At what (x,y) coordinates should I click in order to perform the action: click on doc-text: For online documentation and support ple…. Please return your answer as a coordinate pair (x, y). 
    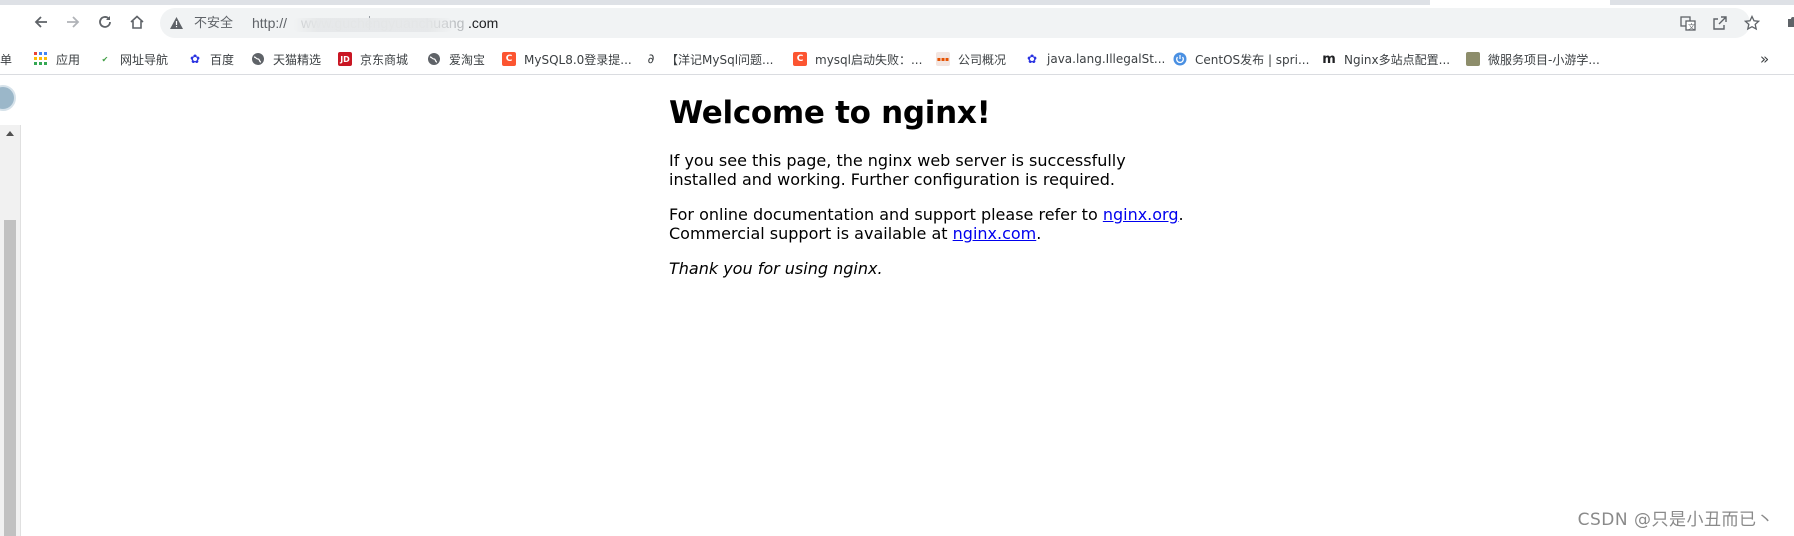
    Looking at the image, I should click on (886, 214).